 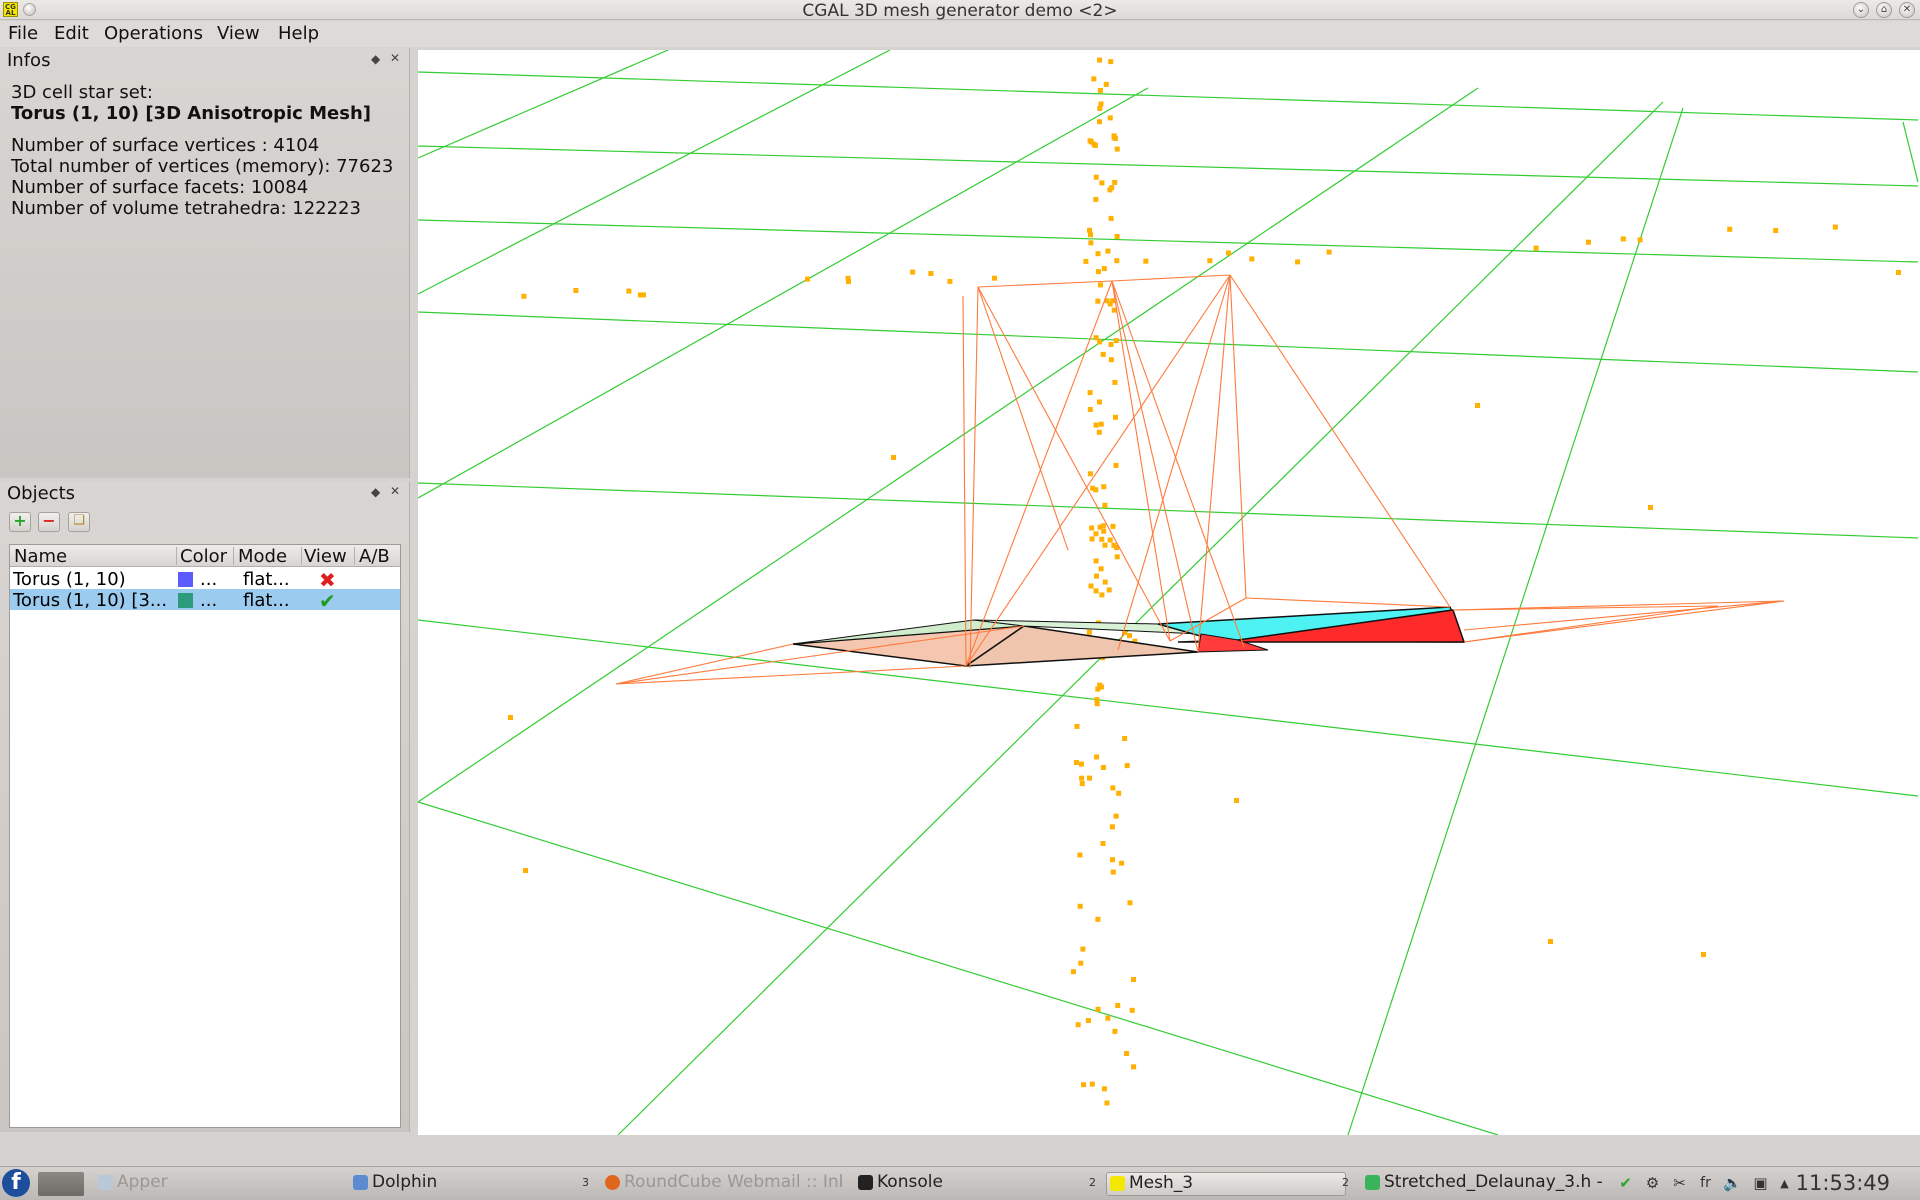 What do you see at coordinates (1226, 1184) in the screenshot?
I see `task-mesh: Mesh_3` at bounding box center [1226, 1184].